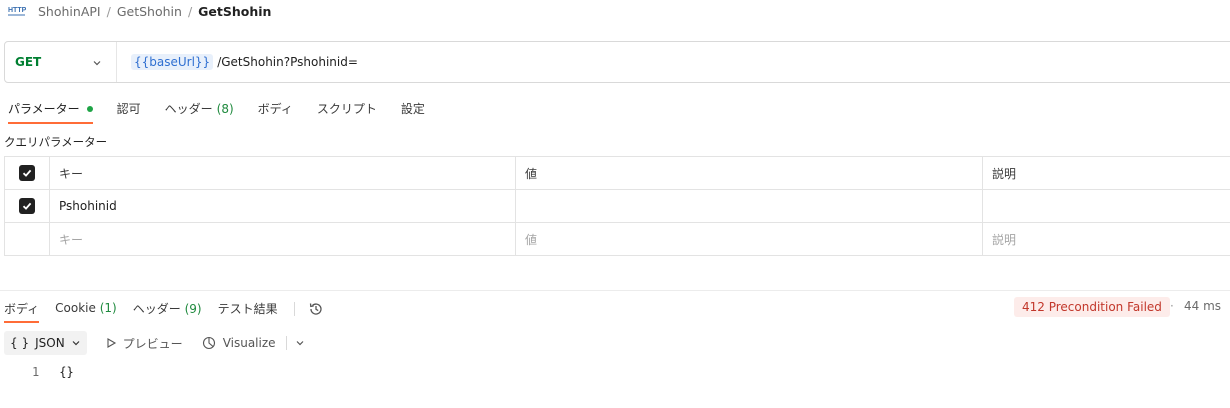 This screenshot has height=408, width=1230. I want to click on column-header-value: 値, so click(749, 173).